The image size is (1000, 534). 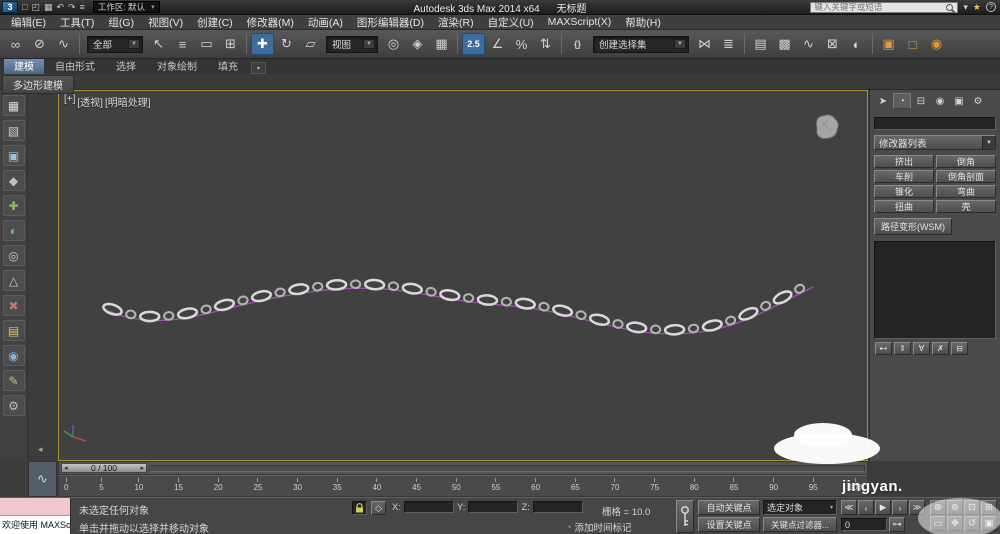 I want to click on make-unique-icon: ∀, so click(x=921, y=348).